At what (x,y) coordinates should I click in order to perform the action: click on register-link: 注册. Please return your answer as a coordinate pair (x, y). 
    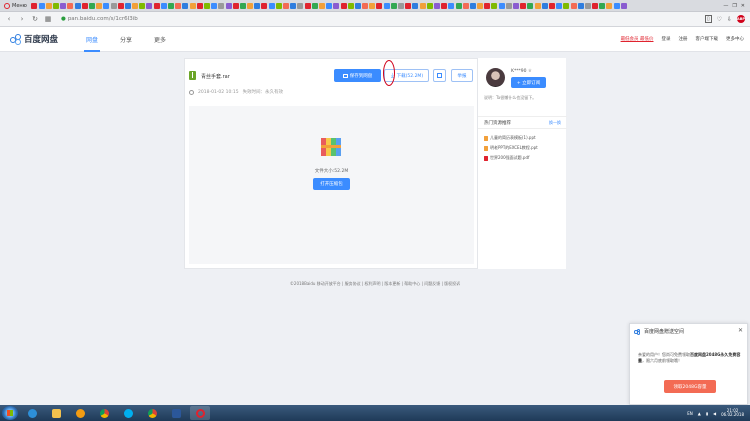
    Looking at the image, I should click on (683, 39).